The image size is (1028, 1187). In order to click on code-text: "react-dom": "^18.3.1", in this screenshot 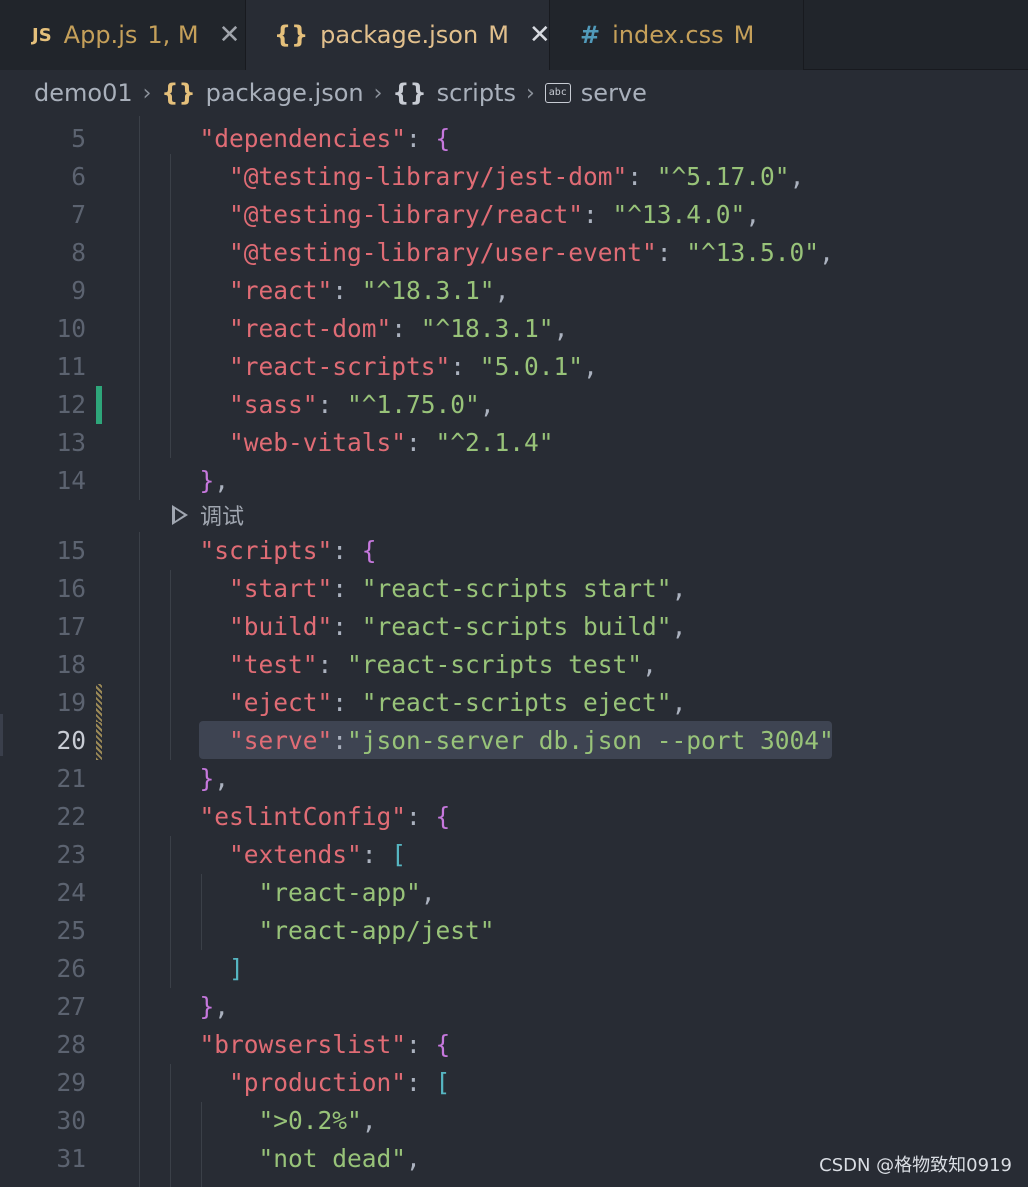, I will do `click(369, 329)`.